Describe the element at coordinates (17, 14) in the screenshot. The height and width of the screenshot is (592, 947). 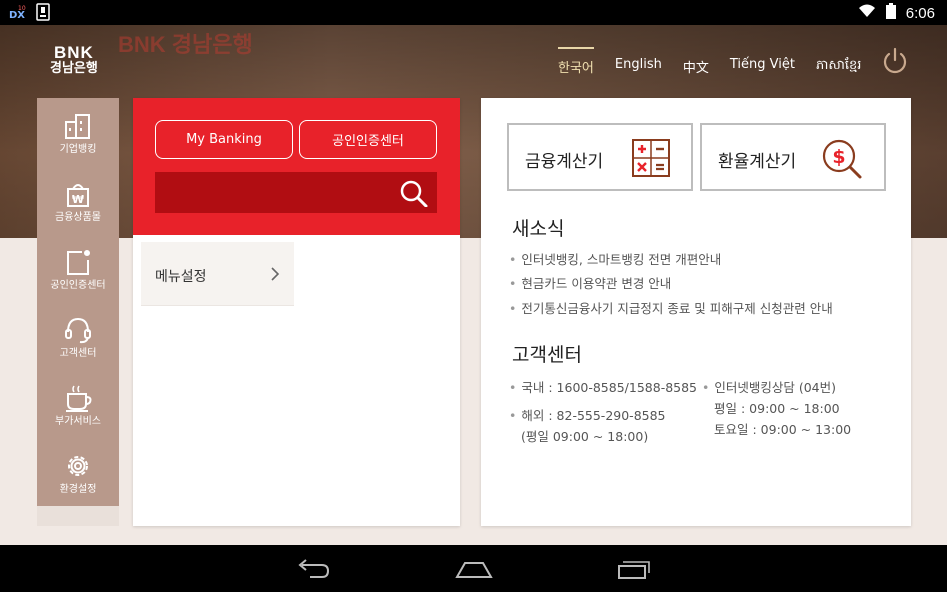
I see `dx-app-icon: DX 10` at that location.